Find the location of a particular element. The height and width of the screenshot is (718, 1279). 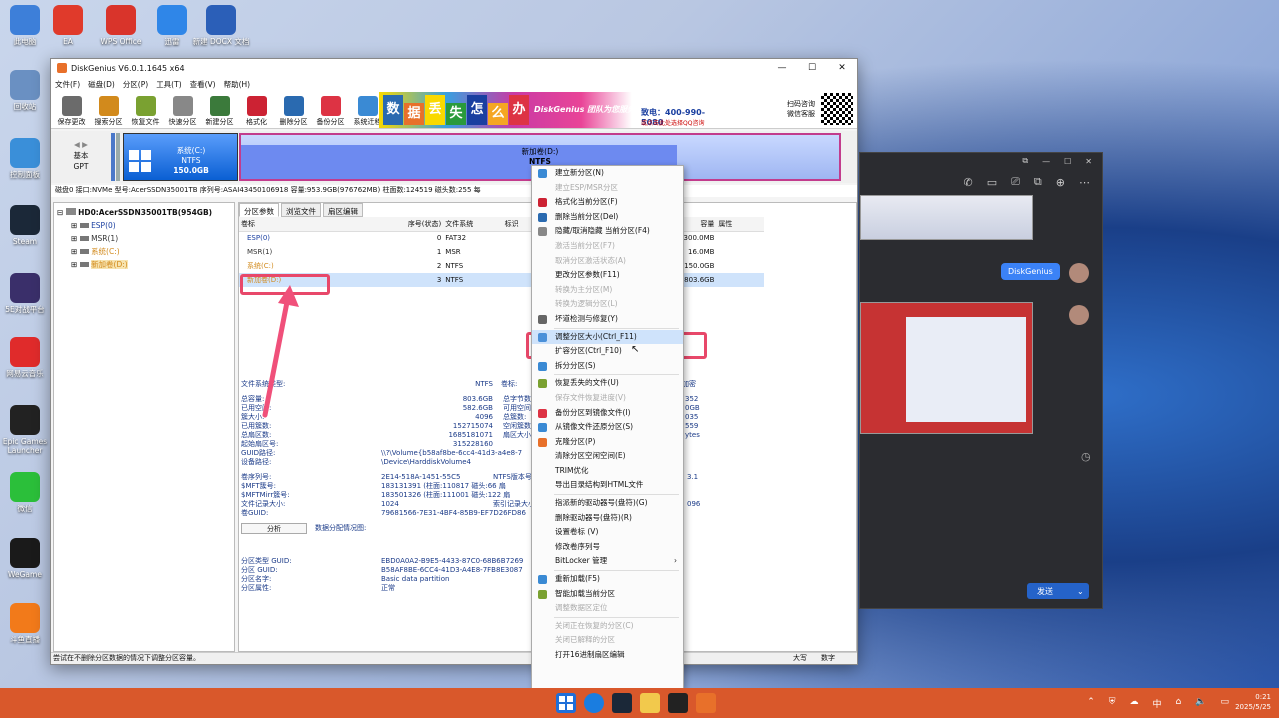

context-menu-item: 转换为逻辑分区(L) is located at coordinates (607, 304).